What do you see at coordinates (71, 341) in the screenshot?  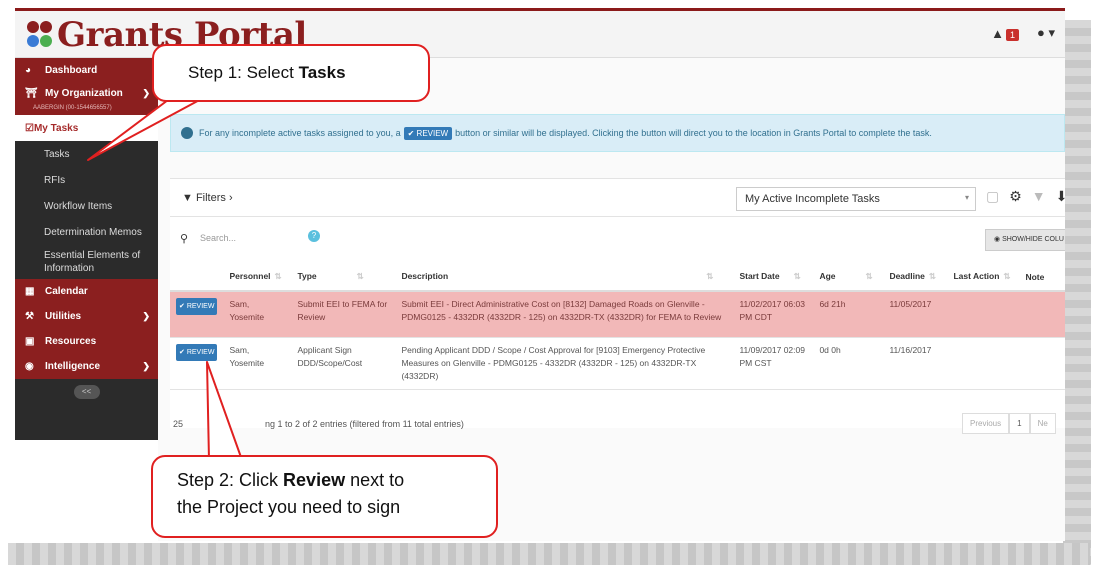 I see `sidebar-item-label: Resources` at bounding box center [71, 341].